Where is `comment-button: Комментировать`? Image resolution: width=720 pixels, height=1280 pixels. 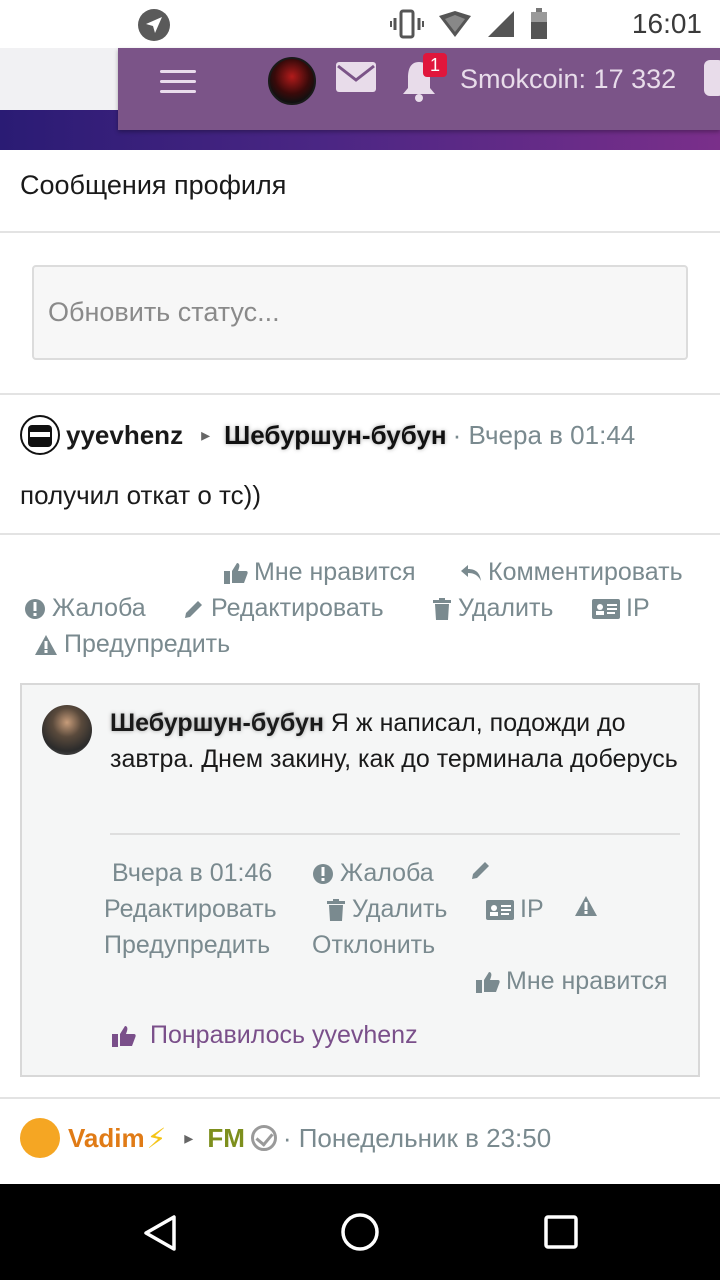 comment-button: Комментировать is located at coordinates (571, 572).